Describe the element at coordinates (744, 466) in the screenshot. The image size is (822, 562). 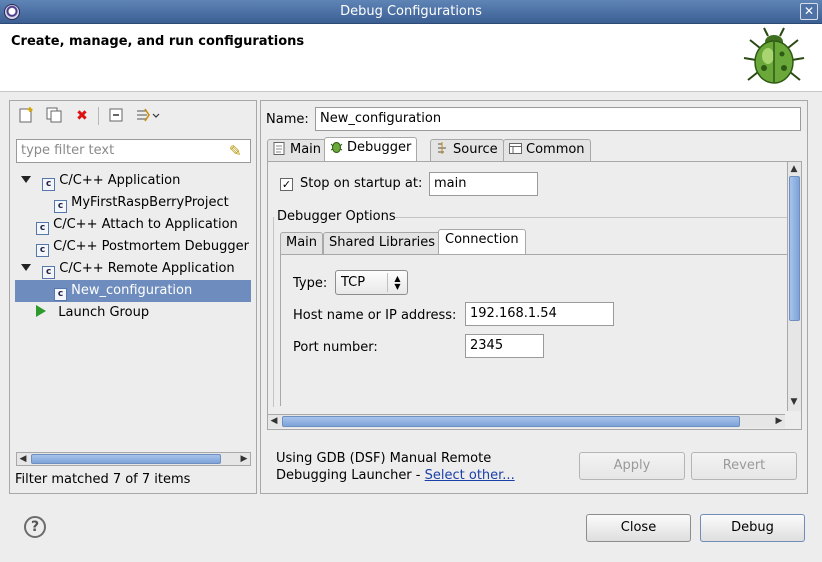
I see `revert-button: Revert` at that location.